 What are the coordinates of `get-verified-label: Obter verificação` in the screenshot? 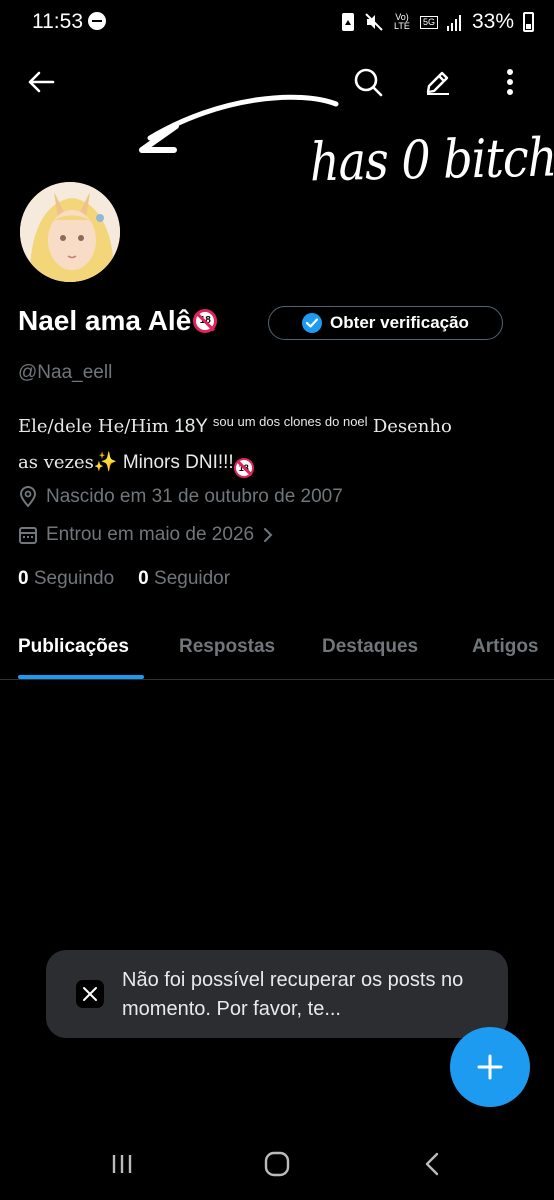 It's located at (399, 322).